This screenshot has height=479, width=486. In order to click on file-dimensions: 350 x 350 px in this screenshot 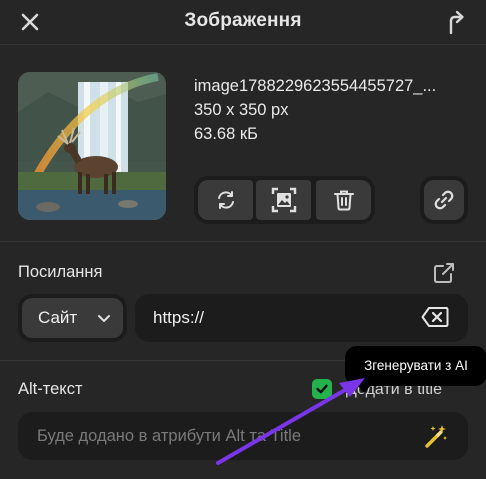, I will do `click(241, 110)`.